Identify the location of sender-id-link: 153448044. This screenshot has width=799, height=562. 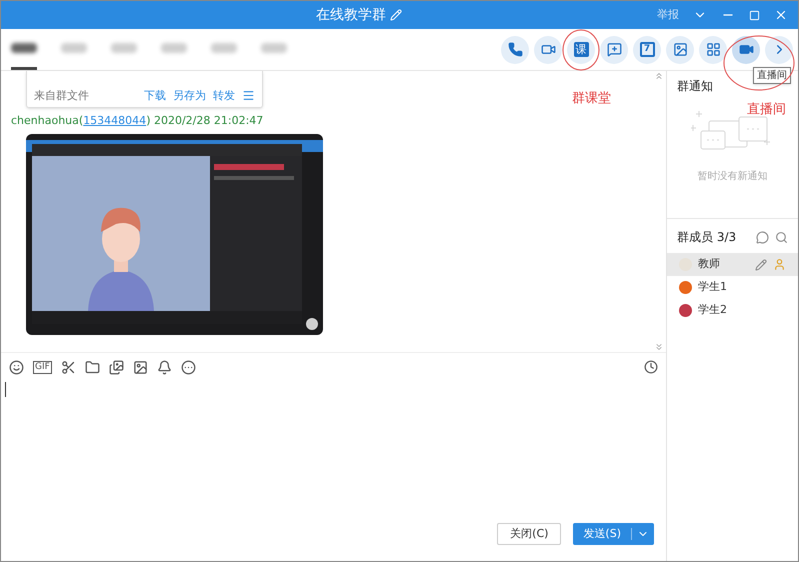
(114, 120).